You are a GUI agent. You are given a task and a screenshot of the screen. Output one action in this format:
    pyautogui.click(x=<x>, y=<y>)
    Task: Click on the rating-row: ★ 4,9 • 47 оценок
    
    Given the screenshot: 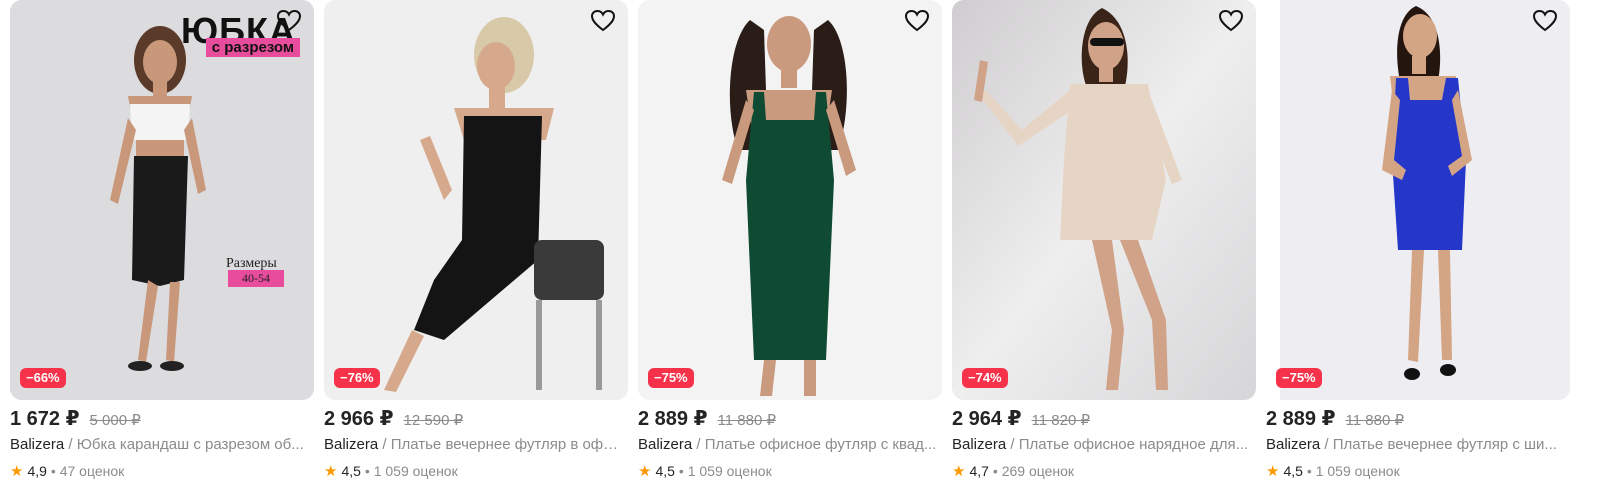 What is the action you would take?
    pyautogui.click(x=67, y=471)
    